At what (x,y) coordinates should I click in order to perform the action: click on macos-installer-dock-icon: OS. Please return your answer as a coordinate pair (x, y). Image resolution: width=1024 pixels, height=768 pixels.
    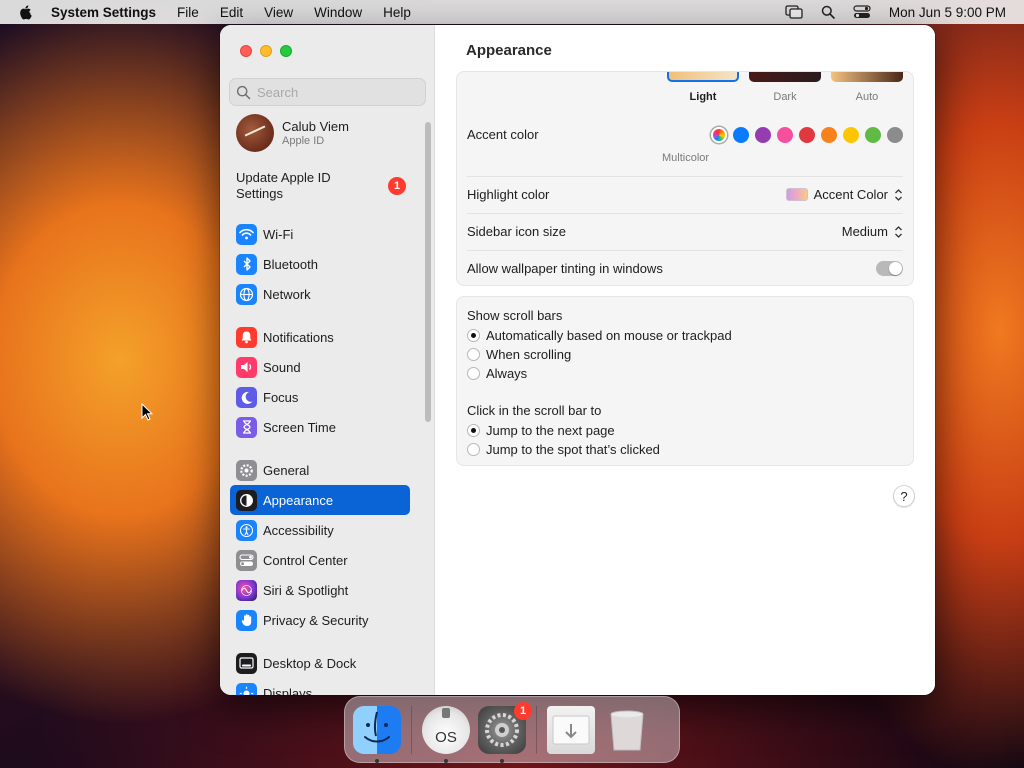
    Looking at the image, I should click on (446, 734).